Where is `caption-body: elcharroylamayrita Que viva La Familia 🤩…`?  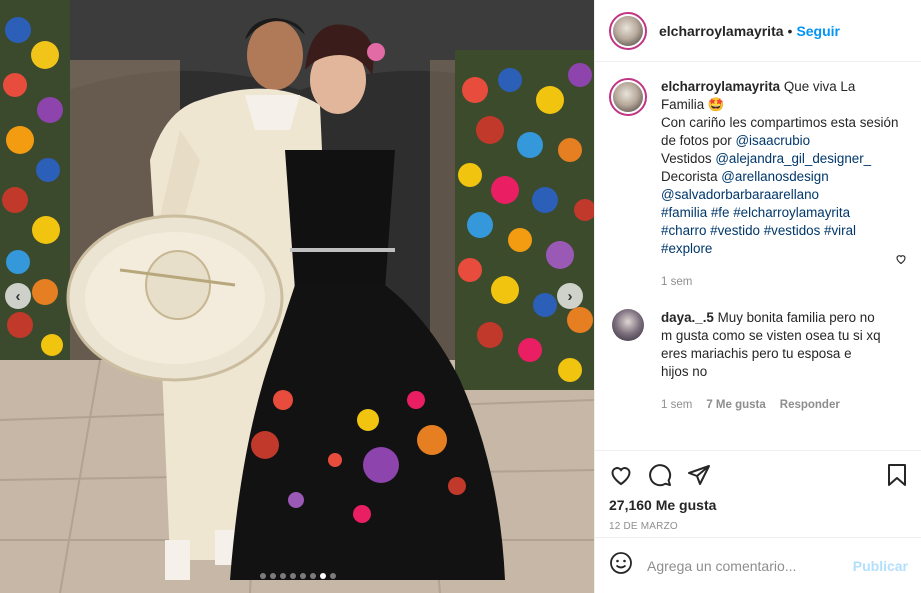
caption-body: elcharroylamayrita Que viva La Familia 🤩… is located at coordinates (780, 184).